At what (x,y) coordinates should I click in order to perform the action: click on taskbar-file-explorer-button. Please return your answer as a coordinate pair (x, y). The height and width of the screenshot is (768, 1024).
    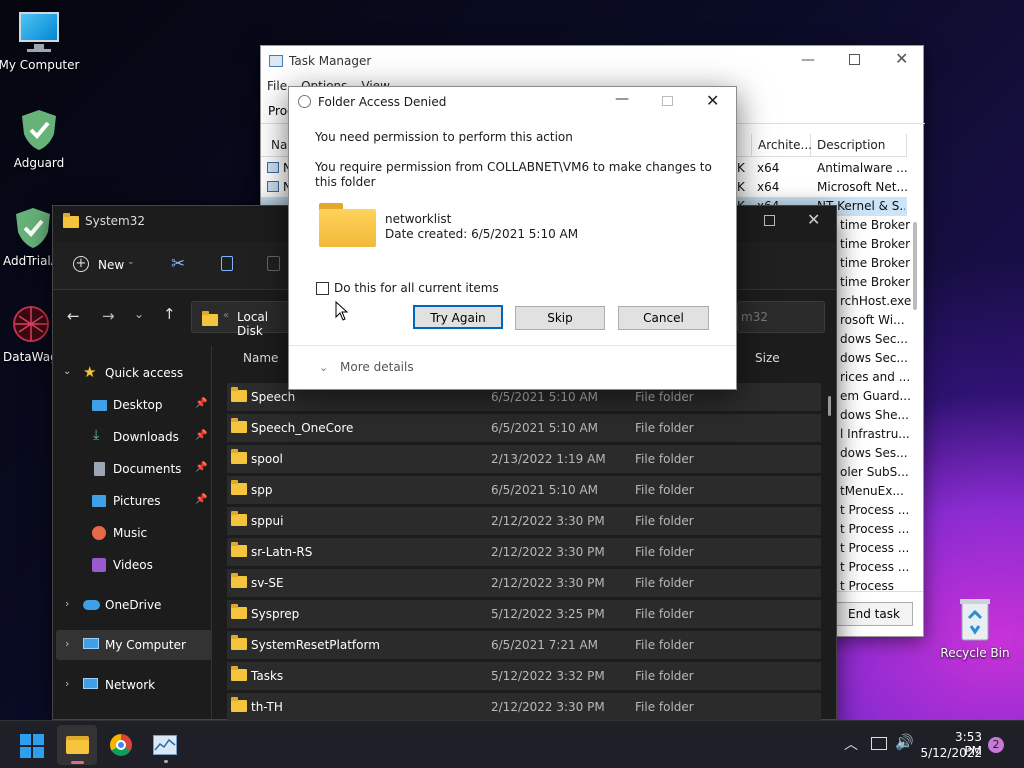
    Looking at the image, I should click on (77, 745).